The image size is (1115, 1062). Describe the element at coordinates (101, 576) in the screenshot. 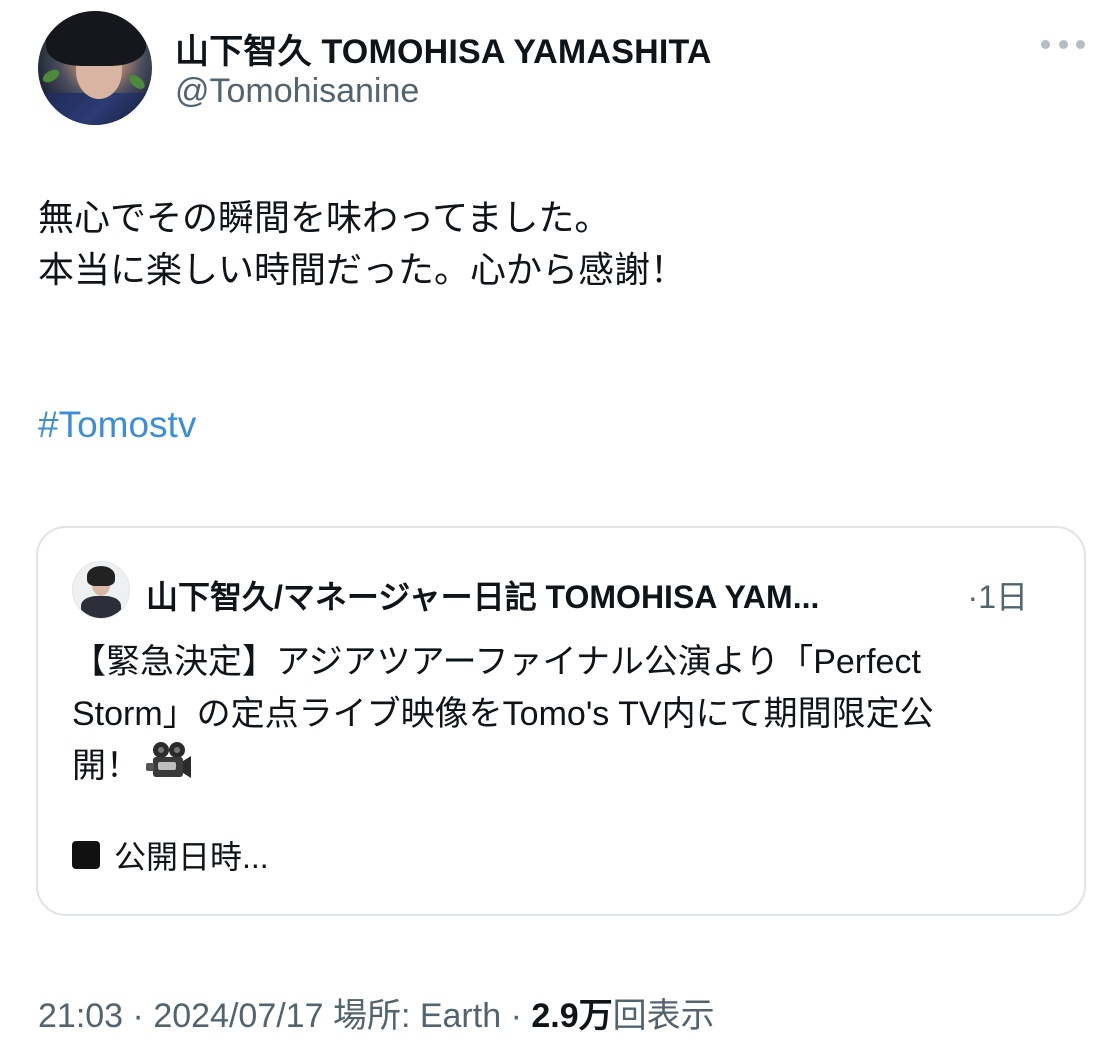

I see `quoted-avatar-hair` at that location.